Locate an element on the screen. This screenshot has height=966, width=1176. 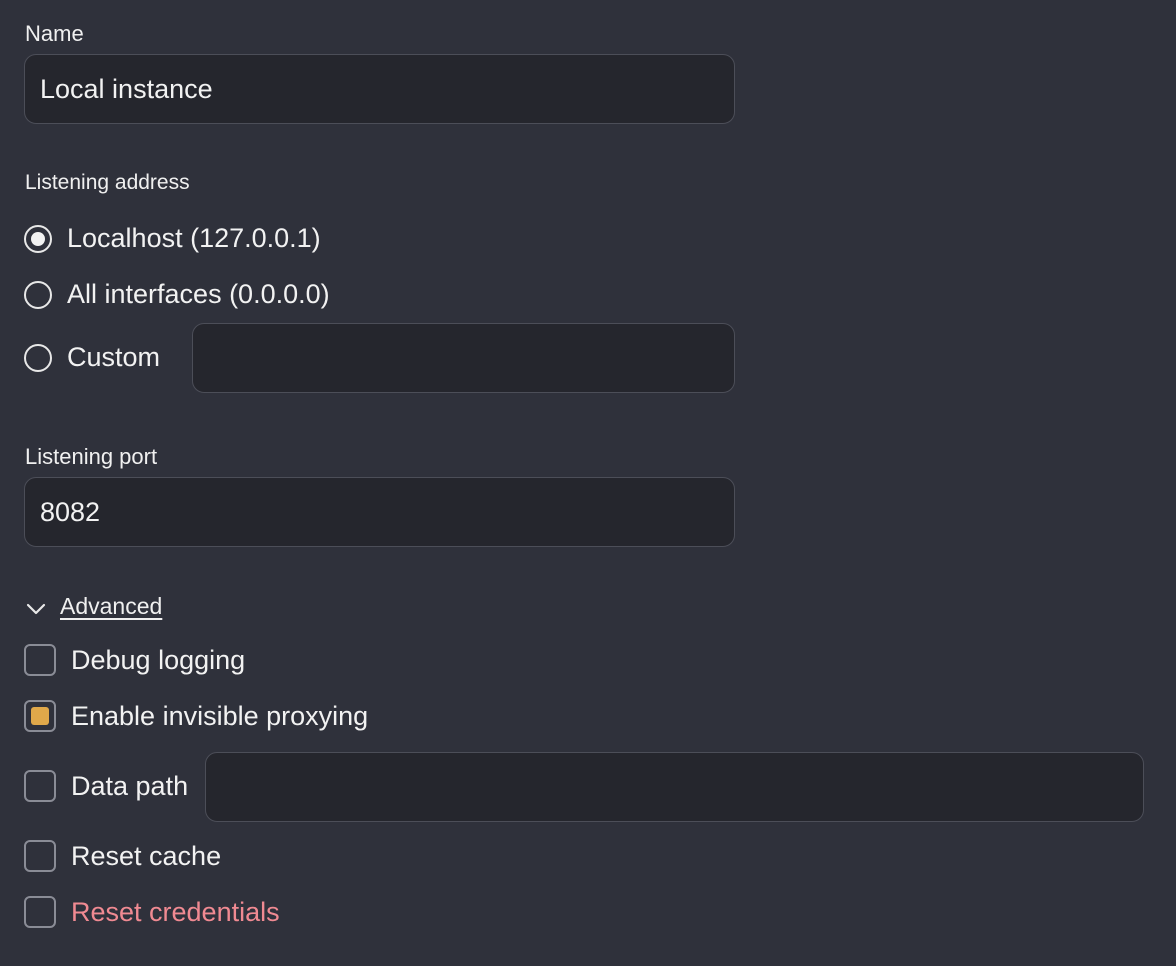
radio-custom is located at coordinates (38, 358).